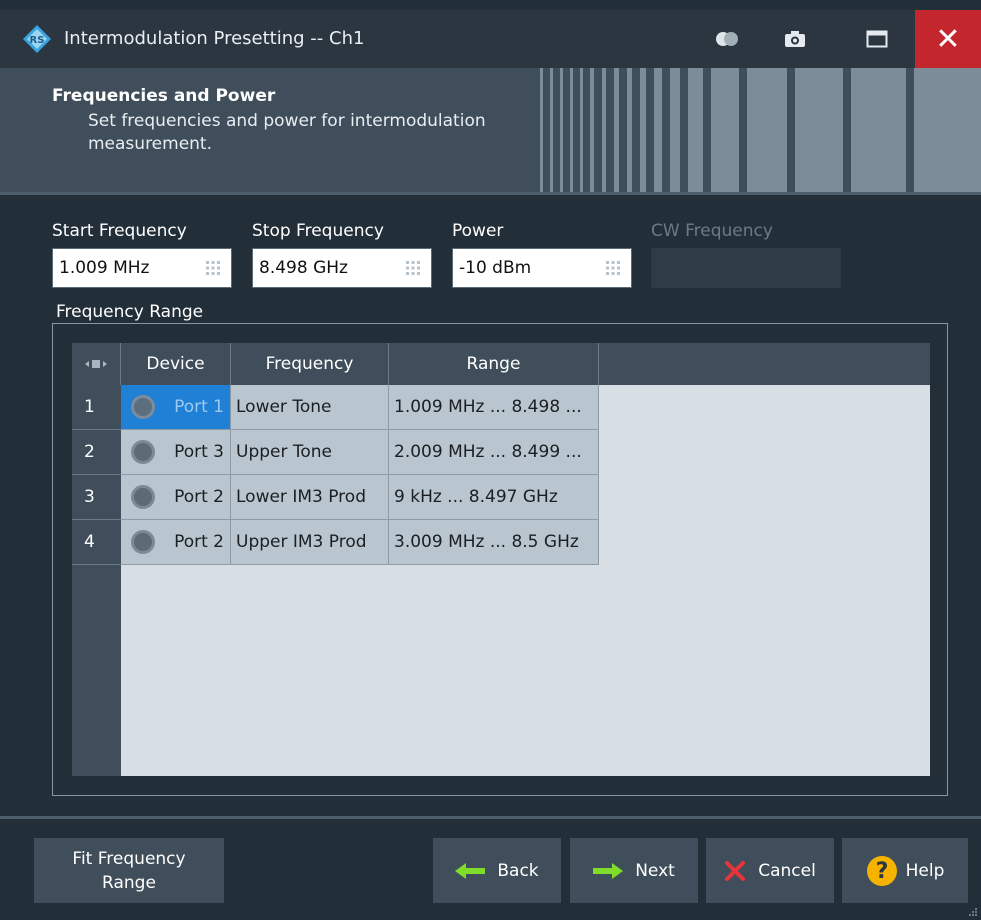  I want to click on frequency-cell: Upper IM3 Prod, so click(310, 542).